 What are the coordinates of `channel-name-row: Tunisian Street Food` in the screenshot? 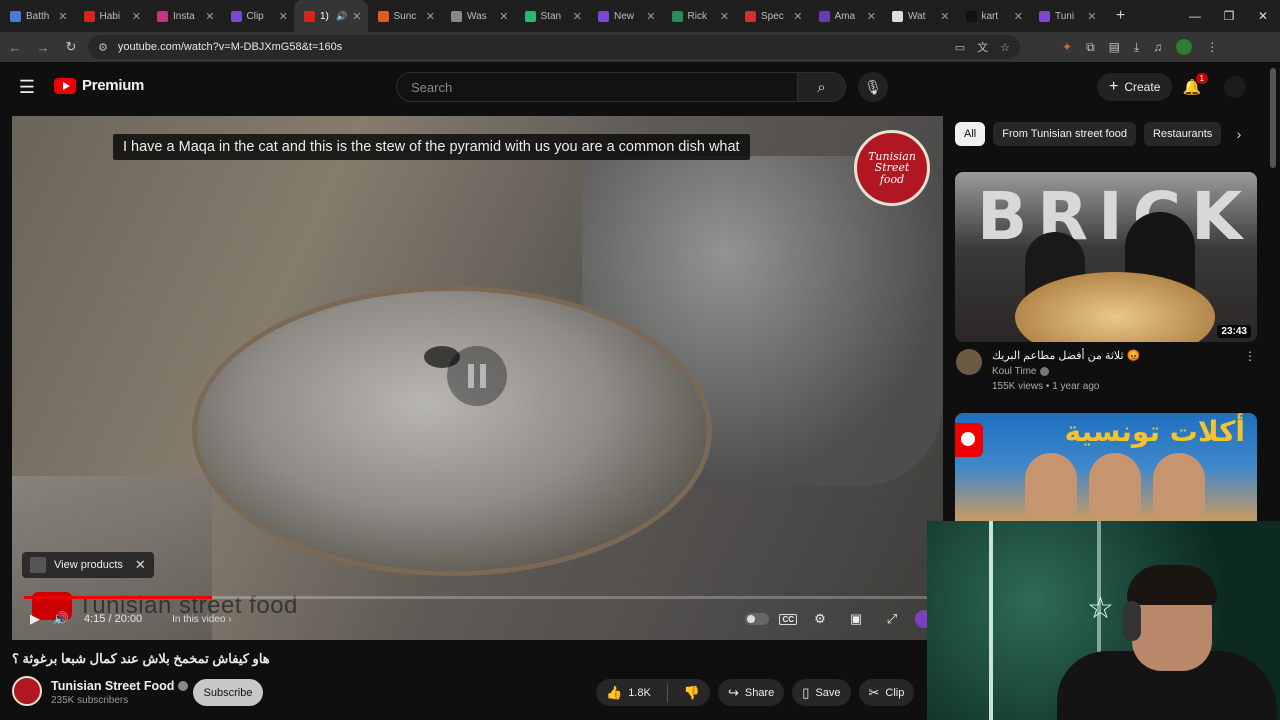 It's located at (120, 686).